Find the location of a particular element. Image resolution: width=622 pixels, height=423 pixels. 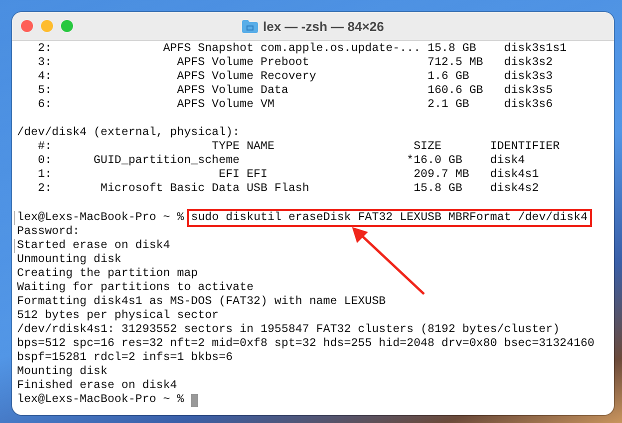

terminal-output-line: bspf=15281 rdcl=2 infs=1 bkbs=6 is located at coordinates (125, 358).